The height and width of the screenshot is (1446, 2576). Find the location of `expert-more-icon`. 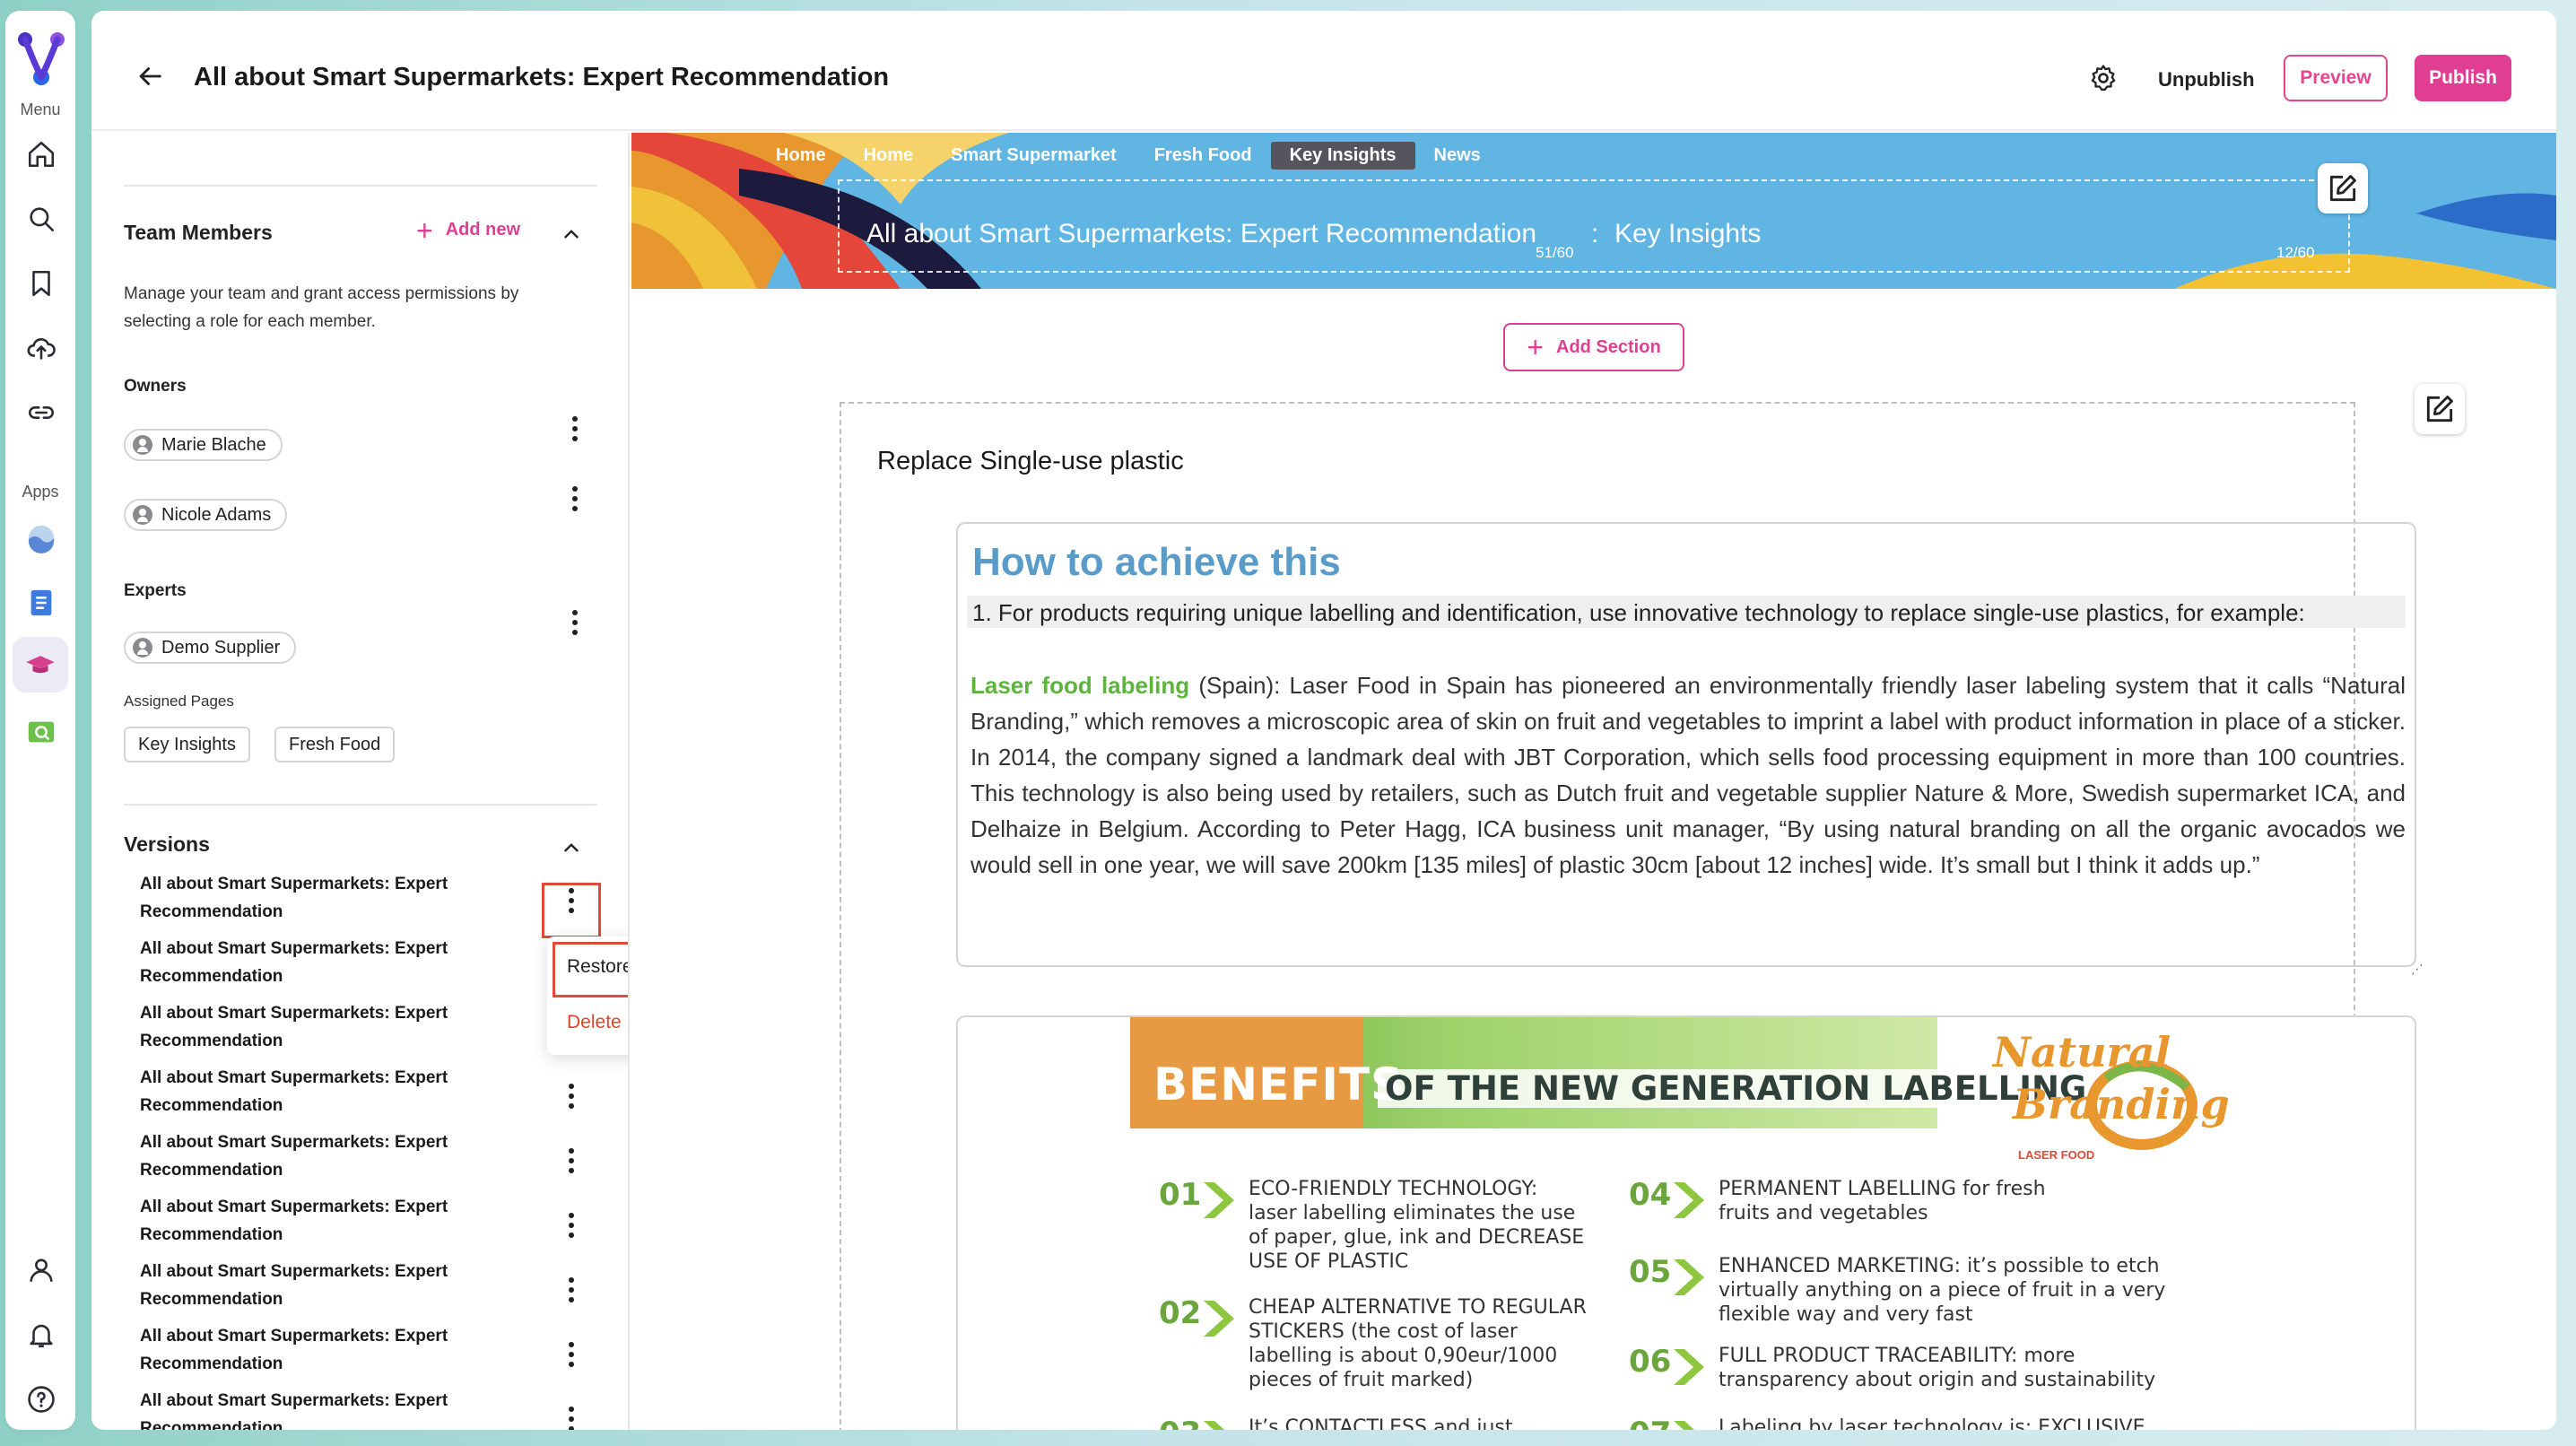

expert-more-icon is located at coordinates (574, 622).